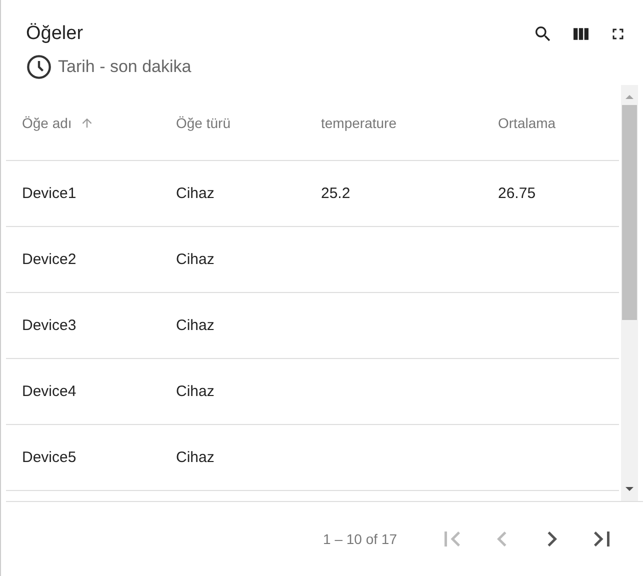 Image resolution: width=644 pixels, height=576 pixels. What do you see at coordinates (527, 122) in the screenshot?
I see `column-header: Ortalama` at bounding box center [527, 122].